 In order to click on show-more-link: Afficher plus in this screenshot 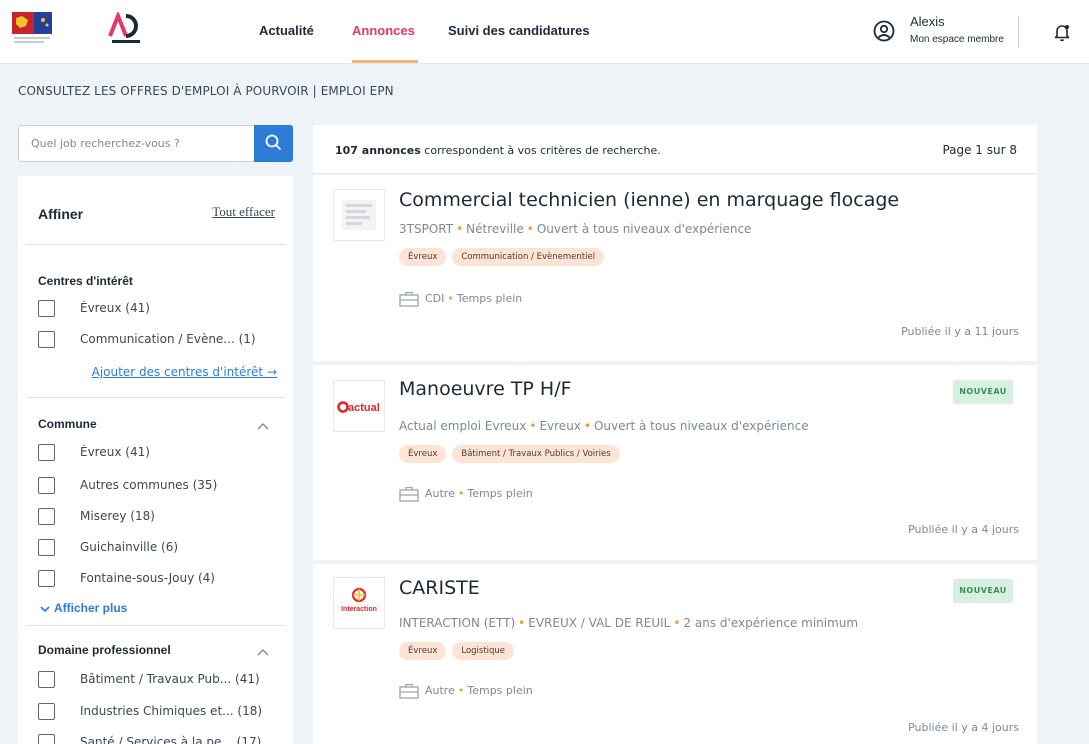, I will do `click(83, 608)`.